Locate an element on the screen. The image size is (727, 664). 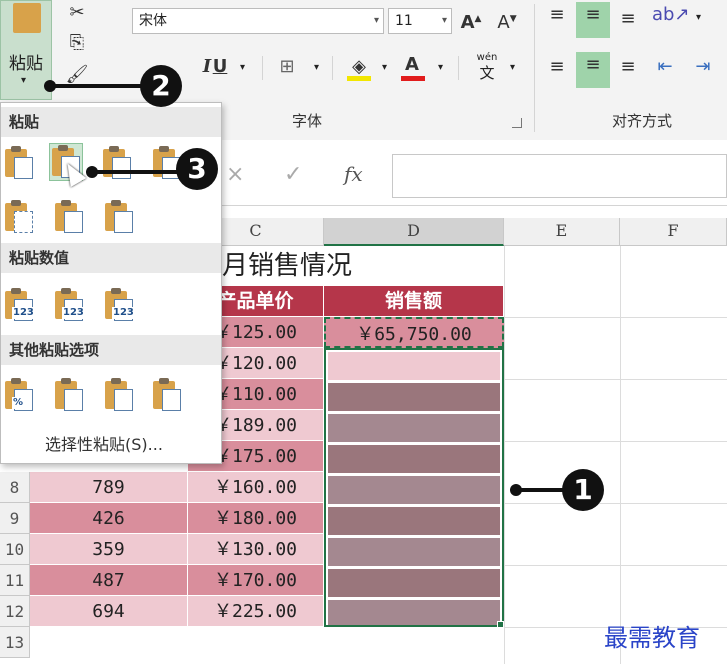
row-header: 8 is located at coordinates (15, 487).